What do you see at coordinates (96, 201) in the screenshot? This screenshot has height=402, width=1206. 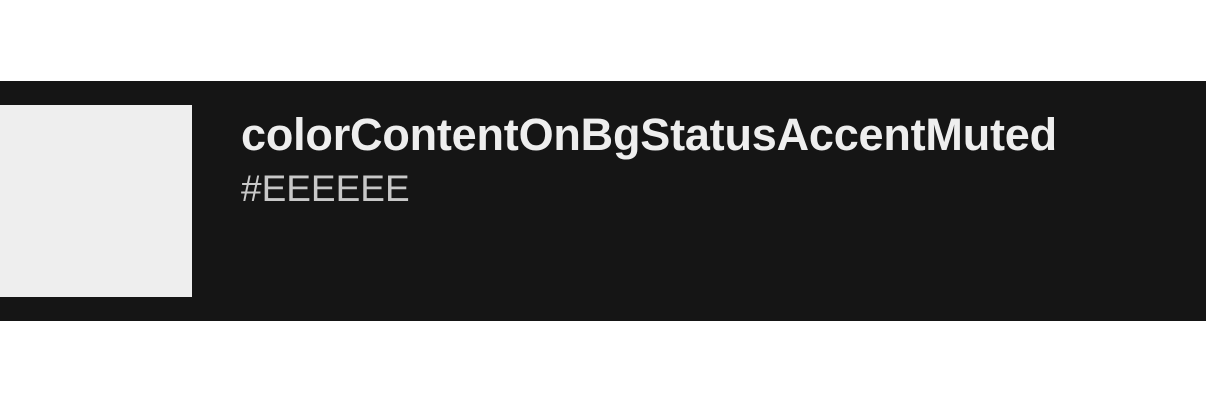 I see `color-swatch` at bounding box center [96, 201].